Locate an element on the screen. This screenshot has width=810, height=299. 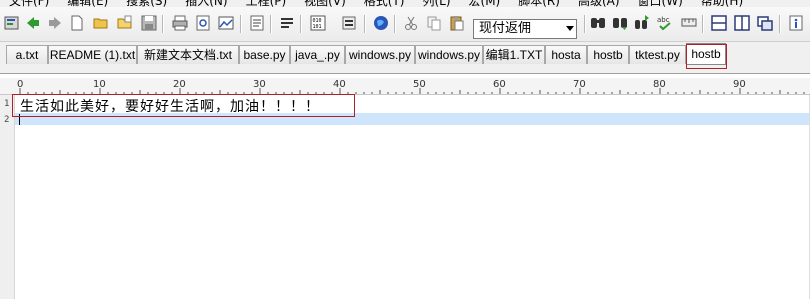
info-icon is located at coordinates (796, 23).